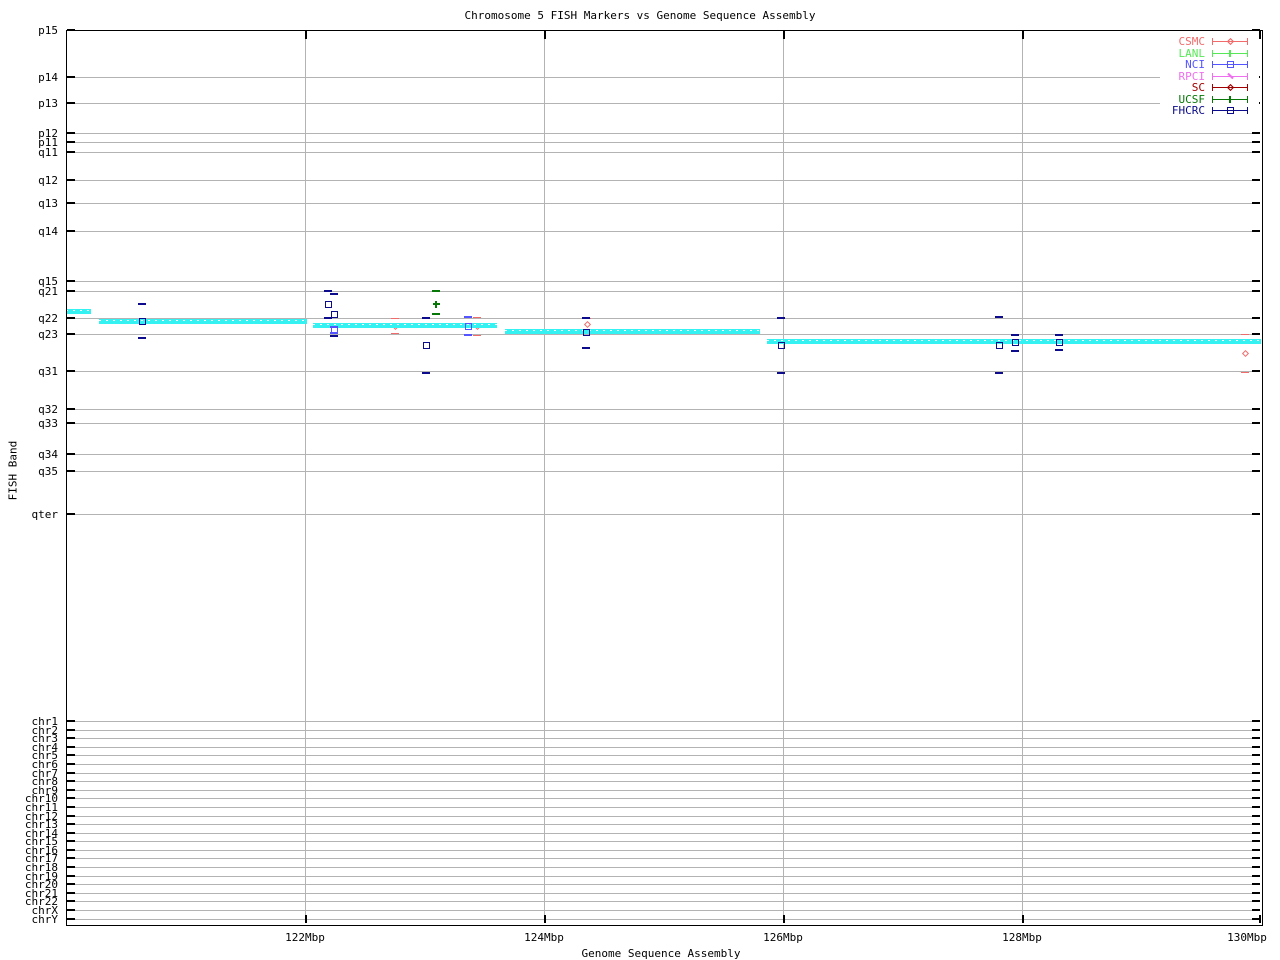 This screenshot has width=1280, height=960. Describe the element at coordinates (1230, 99) in the screenshot. I see `UCSF-legend-plus-v` at that location.